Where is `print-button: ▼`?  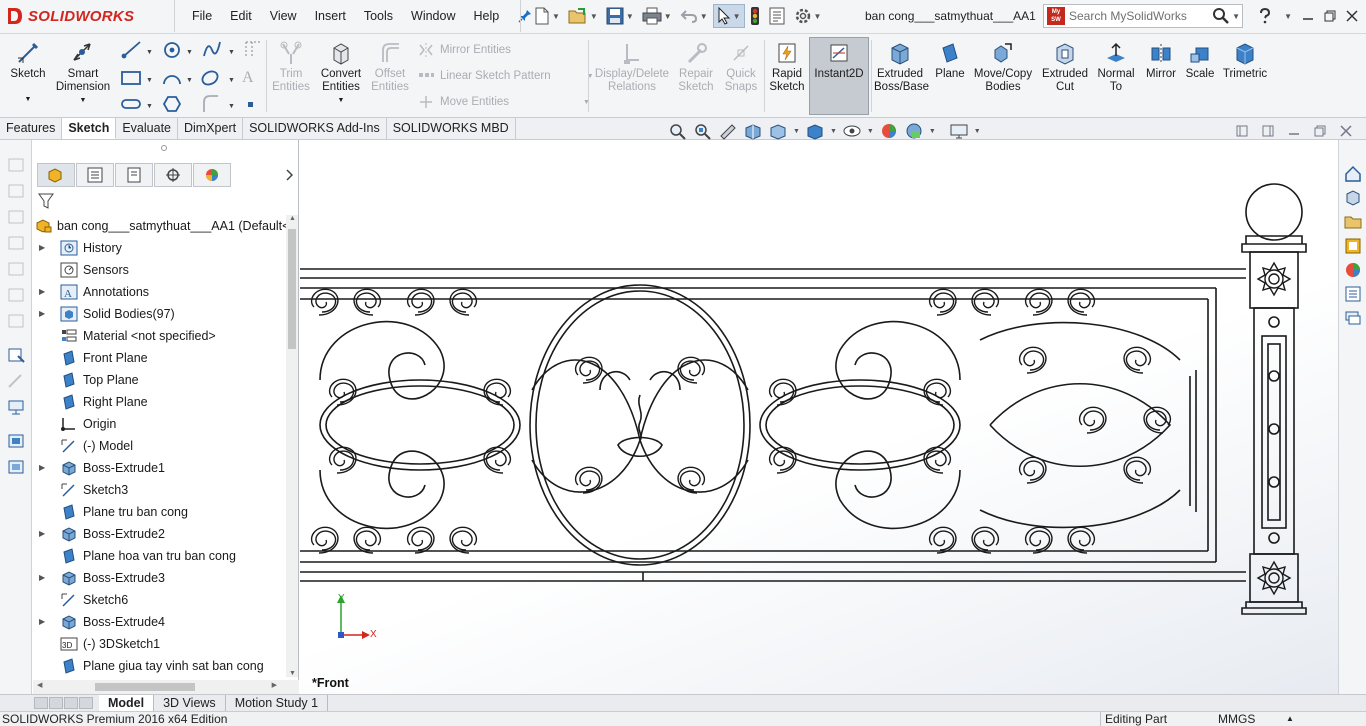
print-button: ▼ is located at coordinates (657, 16).